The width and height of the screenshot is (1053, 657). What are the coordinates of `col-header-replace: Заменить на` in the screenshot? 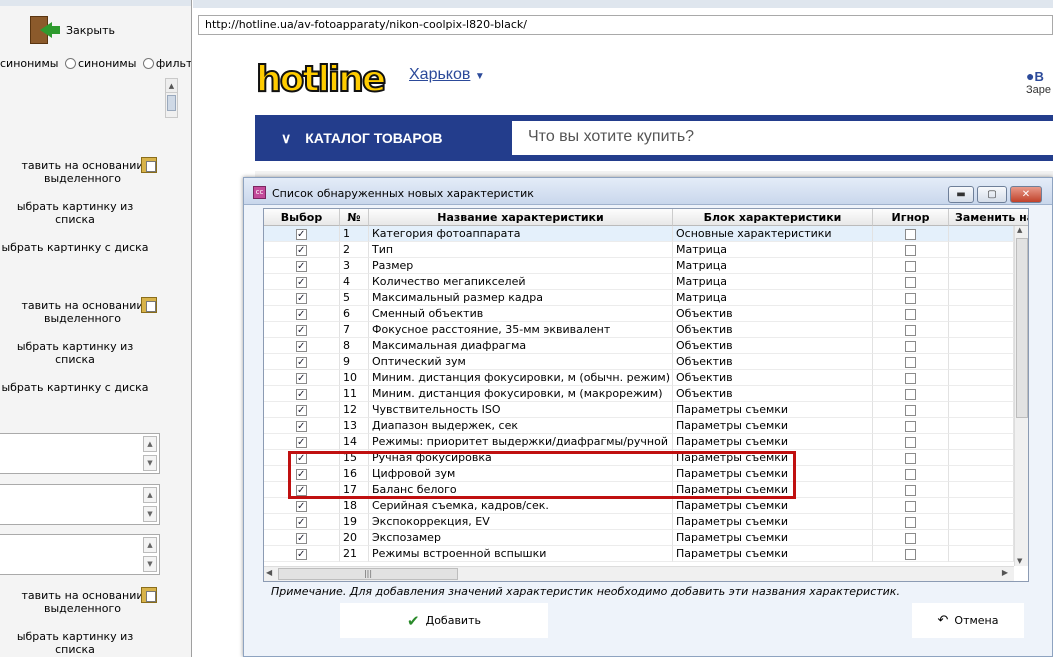 It's located at (988, 217).